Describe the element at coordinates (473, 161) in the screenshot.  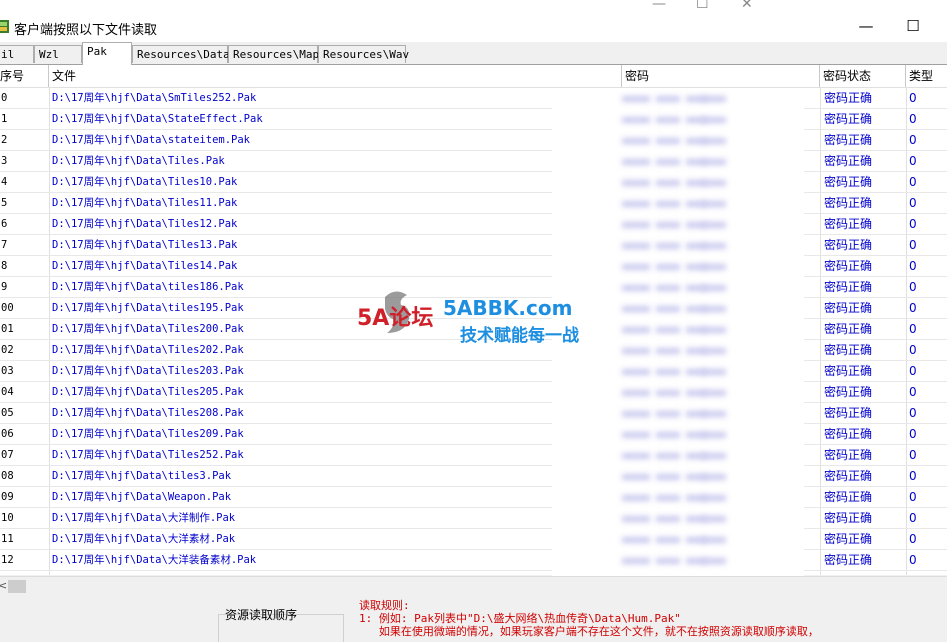
I see `table-row: 3 D:\17周年\hjf\Data\Tiles.Pak 密码正确 0` at that location.